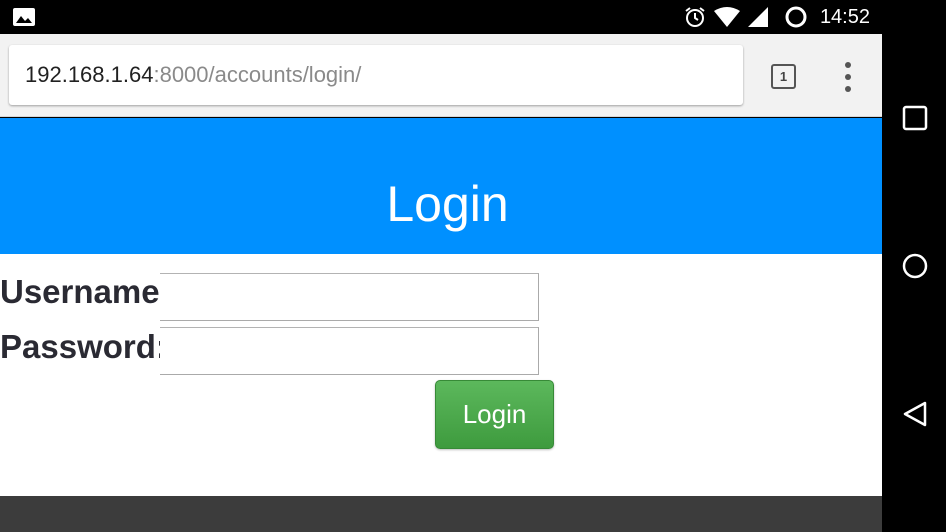 The width and height of the screenshot is (946, 532). I want to click on status-bar: 14:52, so click(441, 17).